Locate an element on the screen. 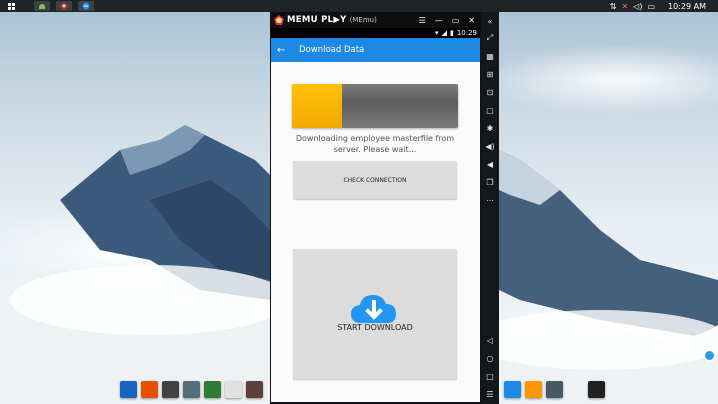 The height and width of the screenshot is (404, 718). volume-up-icon: ◀) is located at coordinates (490, 146).